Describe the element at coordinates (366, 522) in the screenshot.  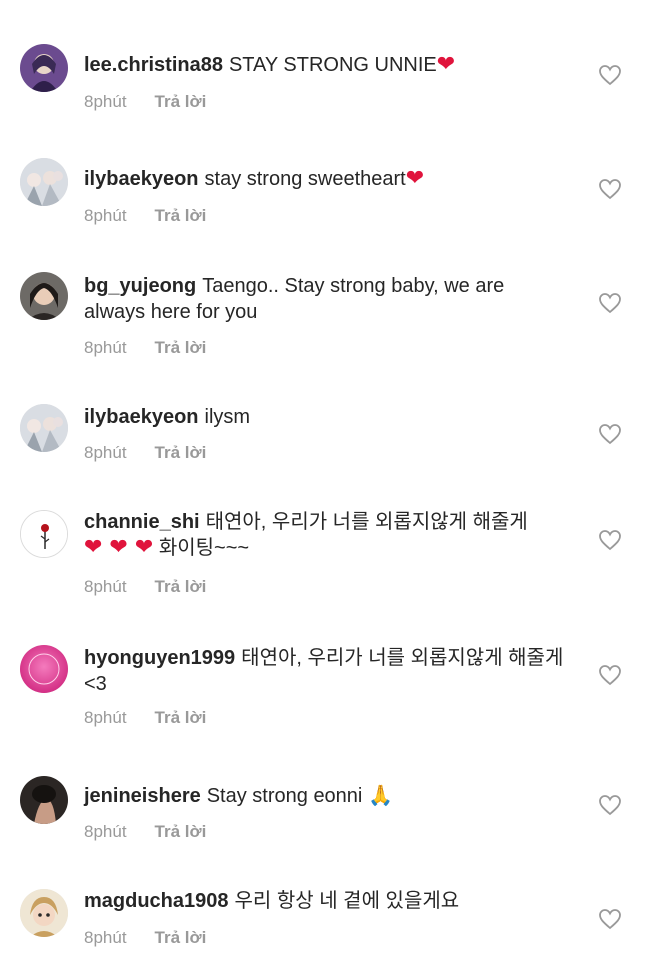
I see `comment-body: 태연아, 우리가 너를 외롭지않게 해줄게` at that location.